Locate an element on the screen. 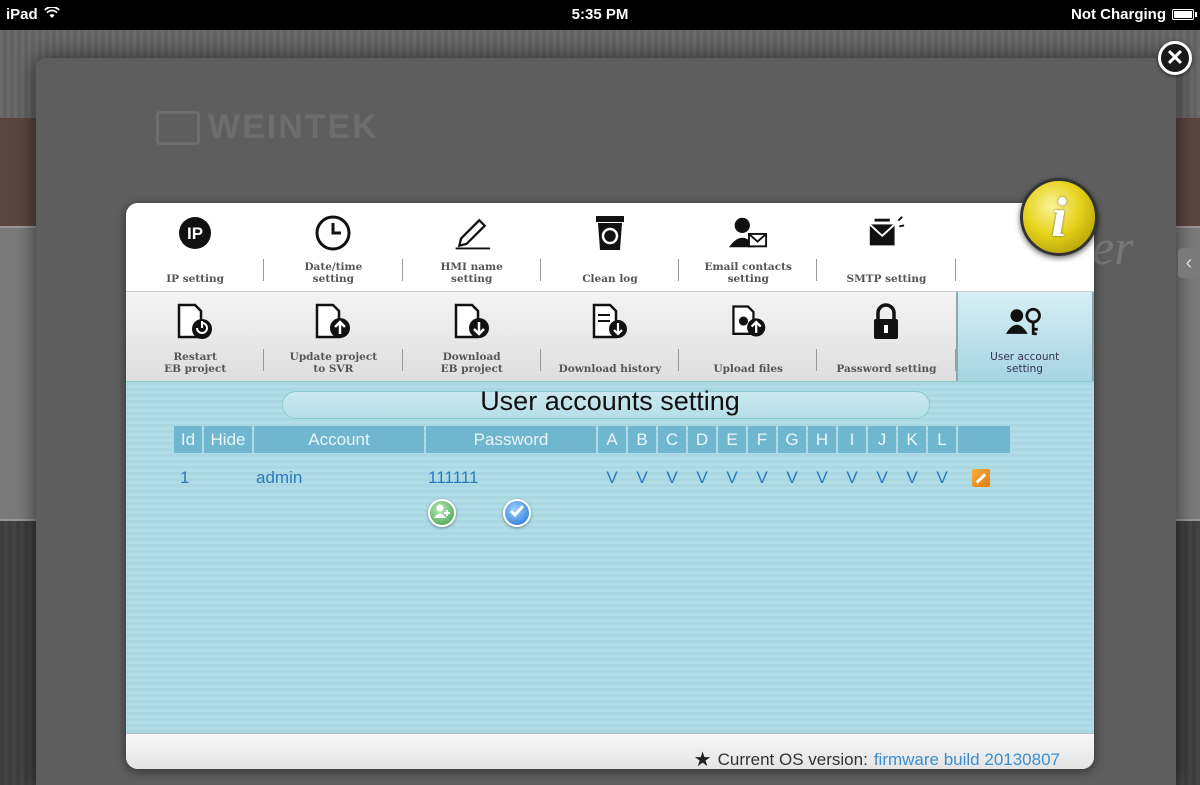  clock-icon is located at coordinates (333, 233).